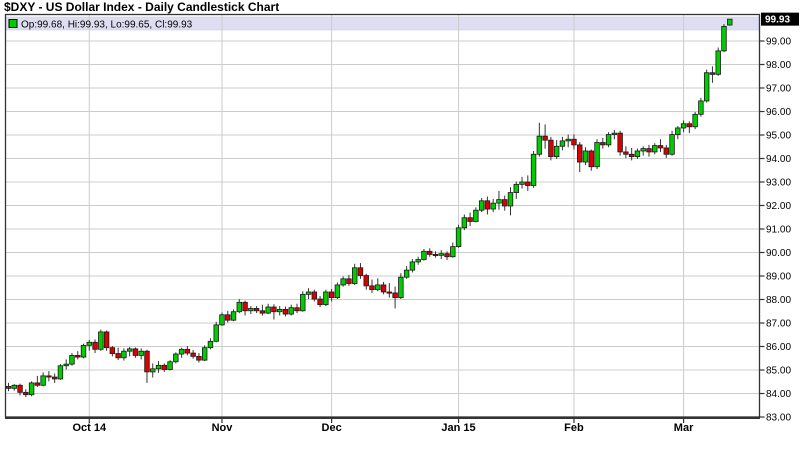 Image resolution: width=800 pixels, height=454 pixels. Describe the element at coordinates (574, 428) in the screenshot. I see `x-tick-label: Feb` at that location.